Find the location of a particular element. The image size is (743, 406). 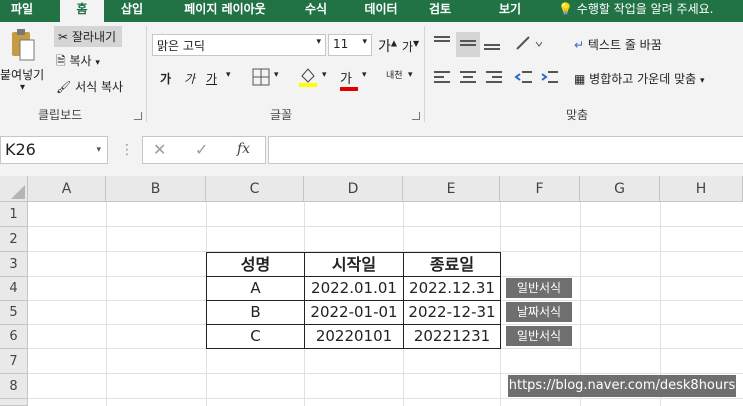

font-color-label: 가 is located at coordinates (346, 79).